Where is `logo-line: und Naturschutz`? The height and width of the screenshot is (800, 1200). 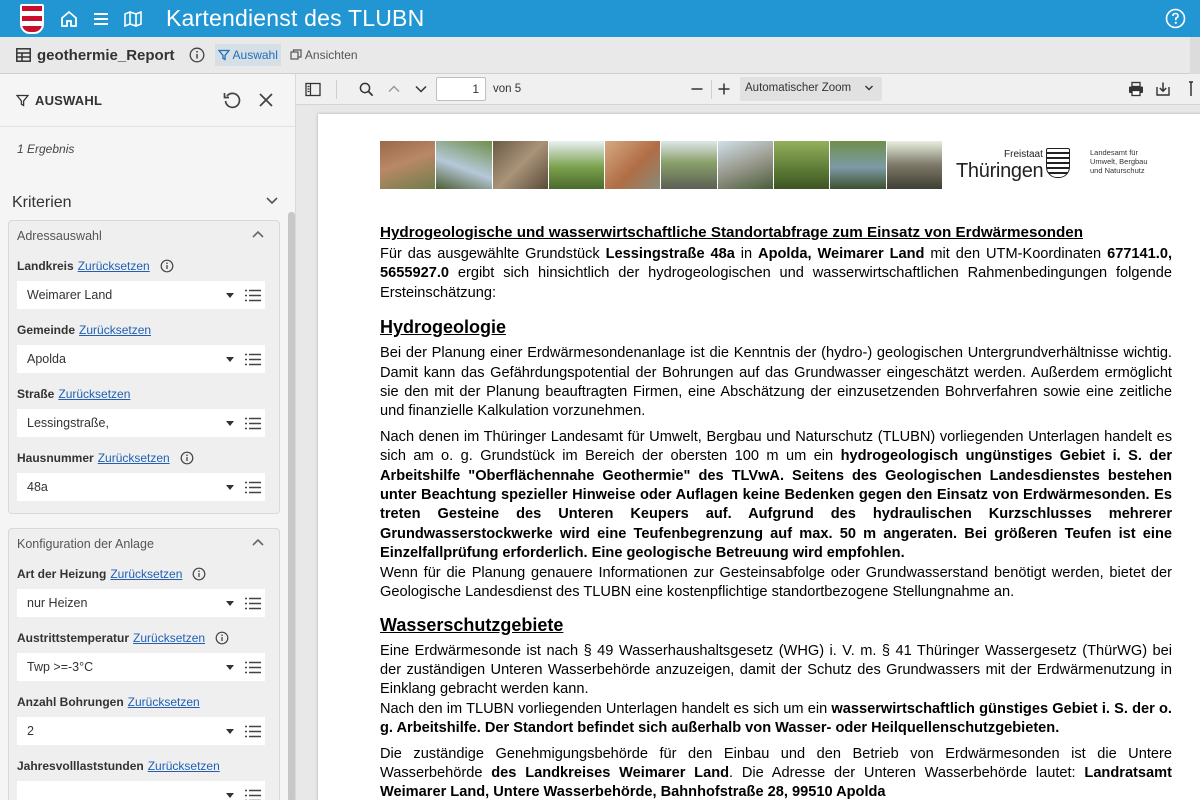
logo-line: und Naturschutz is located at coordinates (1117, 170).